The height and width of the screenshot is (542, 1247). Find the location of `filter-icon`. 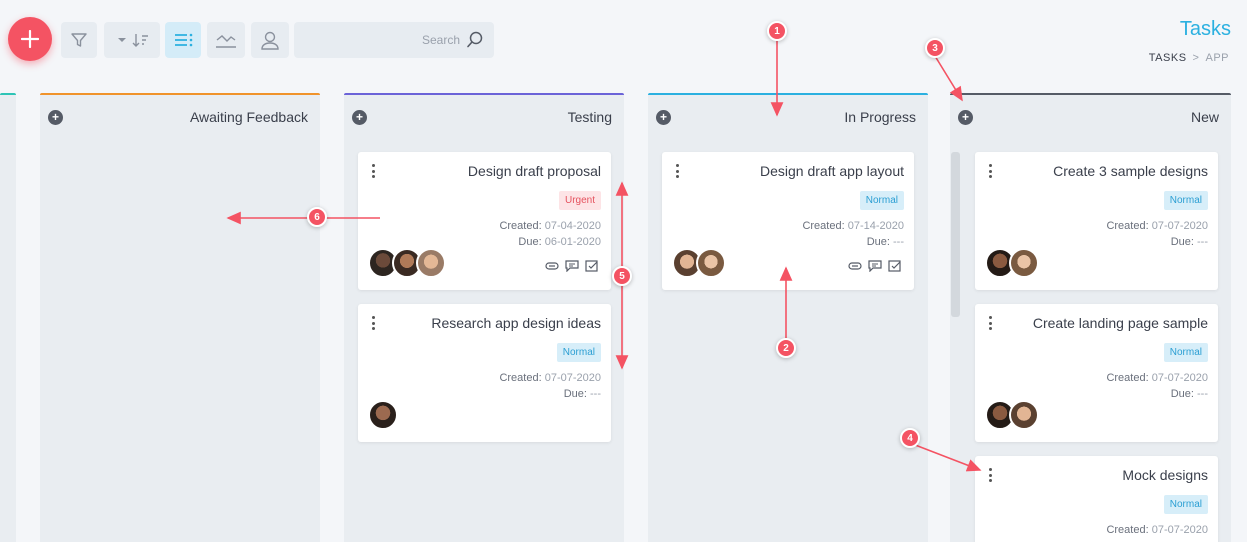

filter-icon is located at coordinates (79, 40).